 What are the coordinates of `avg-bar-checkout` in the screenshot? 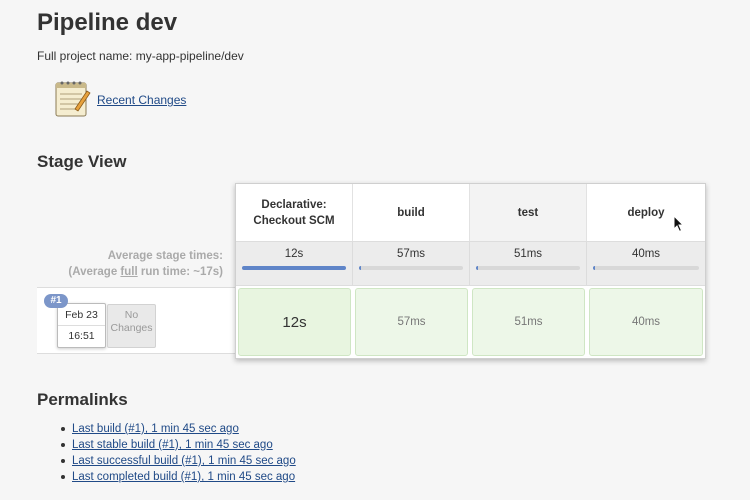 It's located at (294, 268).